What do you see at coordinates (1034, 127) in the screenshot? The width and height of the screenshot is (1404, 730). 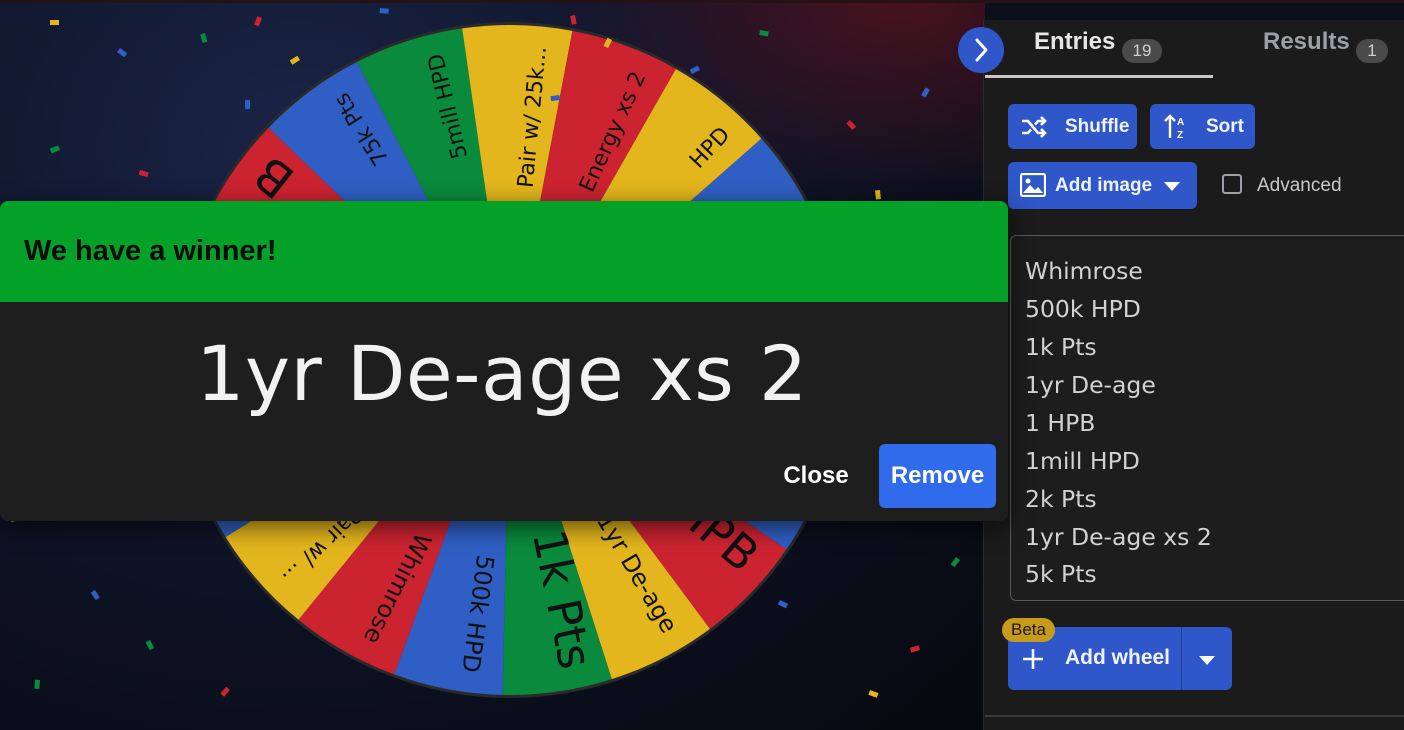 I see `shuffle-icon` at bounding box center [1034, 127].